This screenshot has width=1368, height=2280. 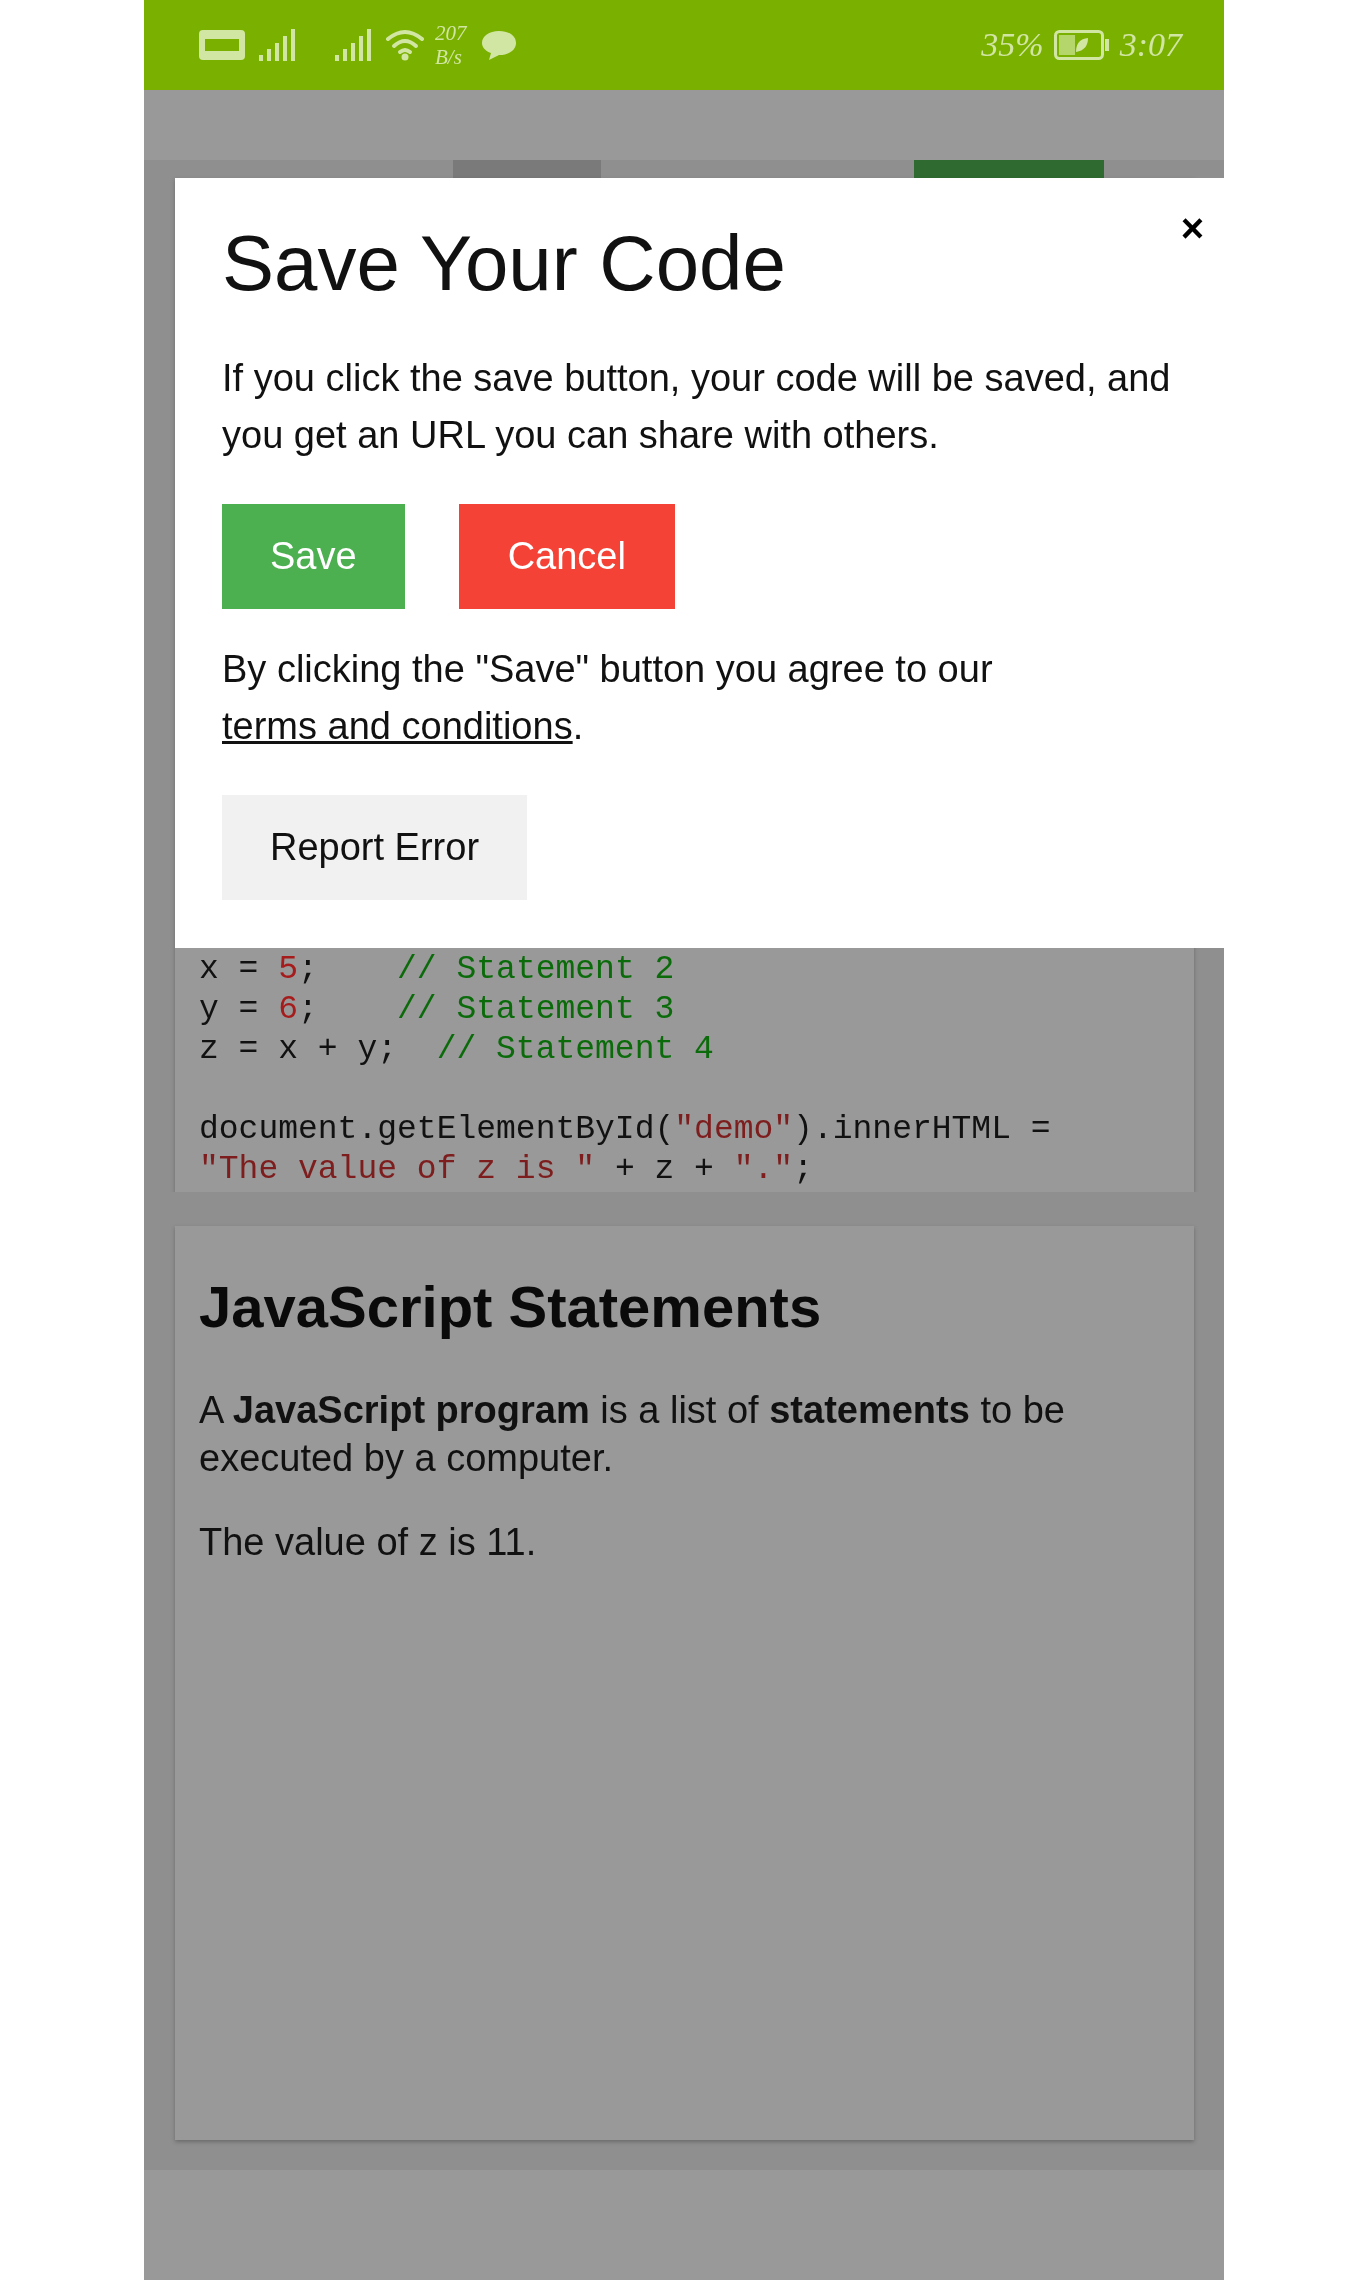 I want to click on terms-link: terms and conditions, so click(x=397, y=726).